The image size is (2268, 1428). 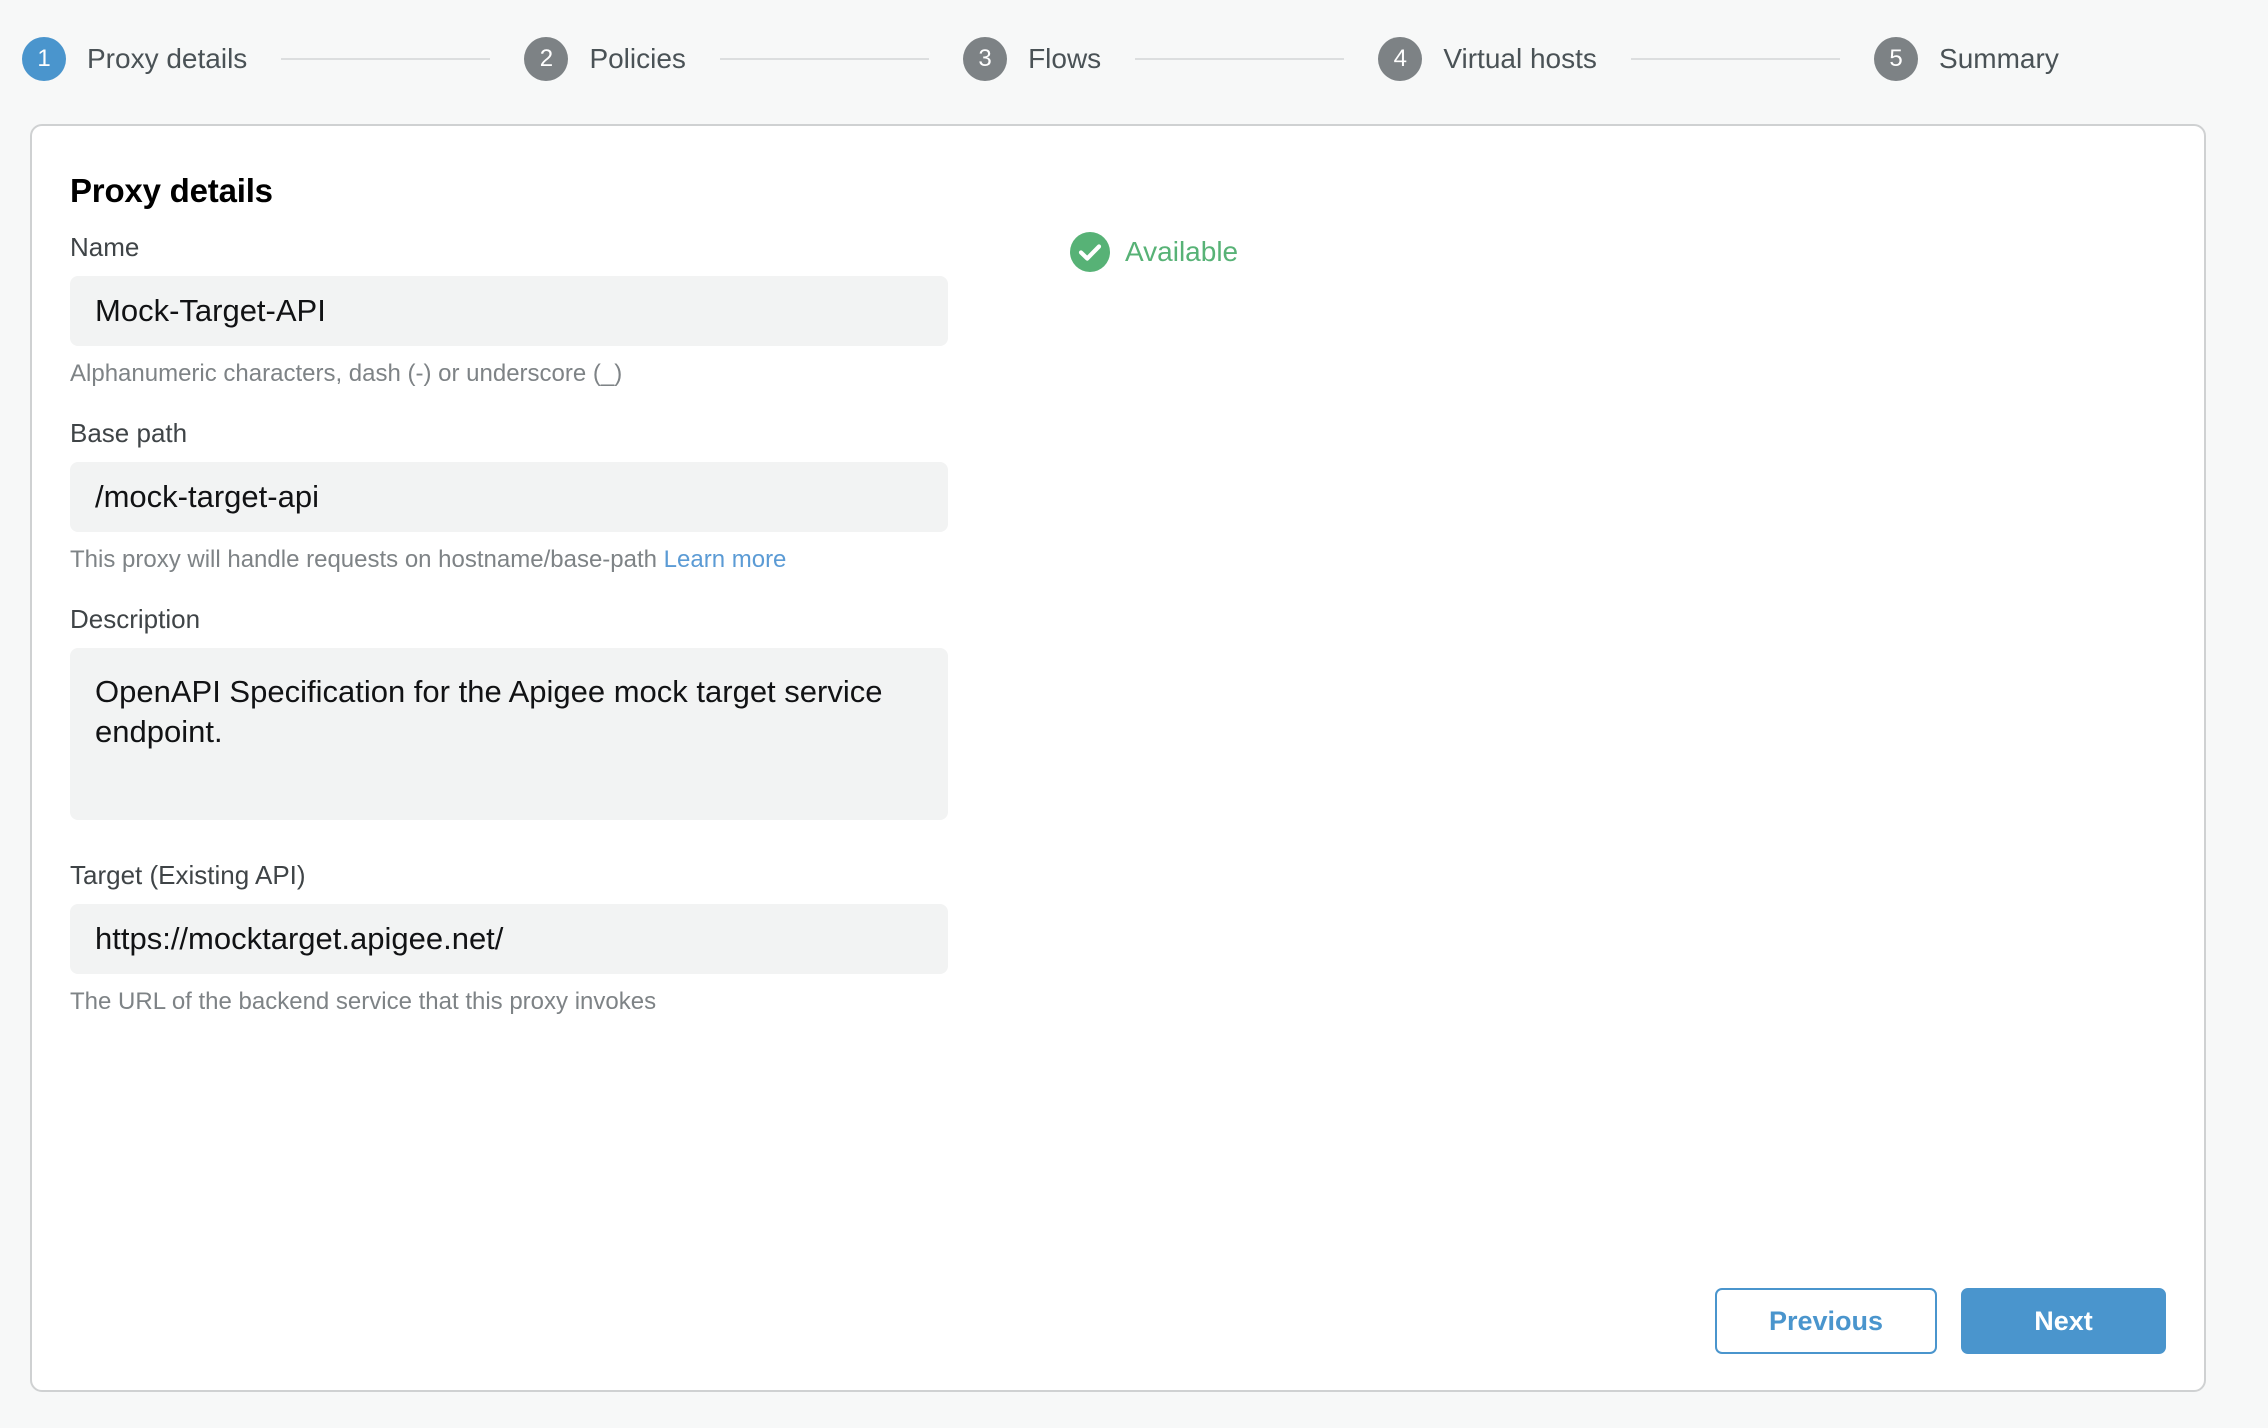 I want to click on learn-more-link: Learn more, so click(x=725, y=559).